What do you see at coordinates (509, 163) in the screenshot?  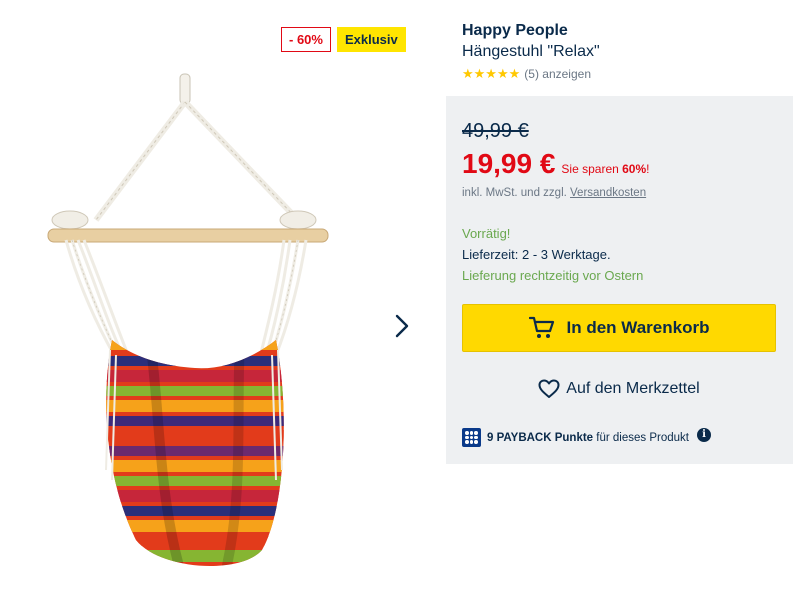 I see `current-price: 19,99 €` at bounding box center [509, 163].